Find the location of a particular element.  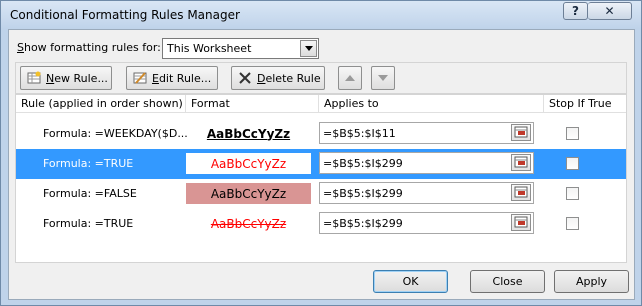

window-title: Conditional Formatting Rules Manager is located at coordinates (125, 15).